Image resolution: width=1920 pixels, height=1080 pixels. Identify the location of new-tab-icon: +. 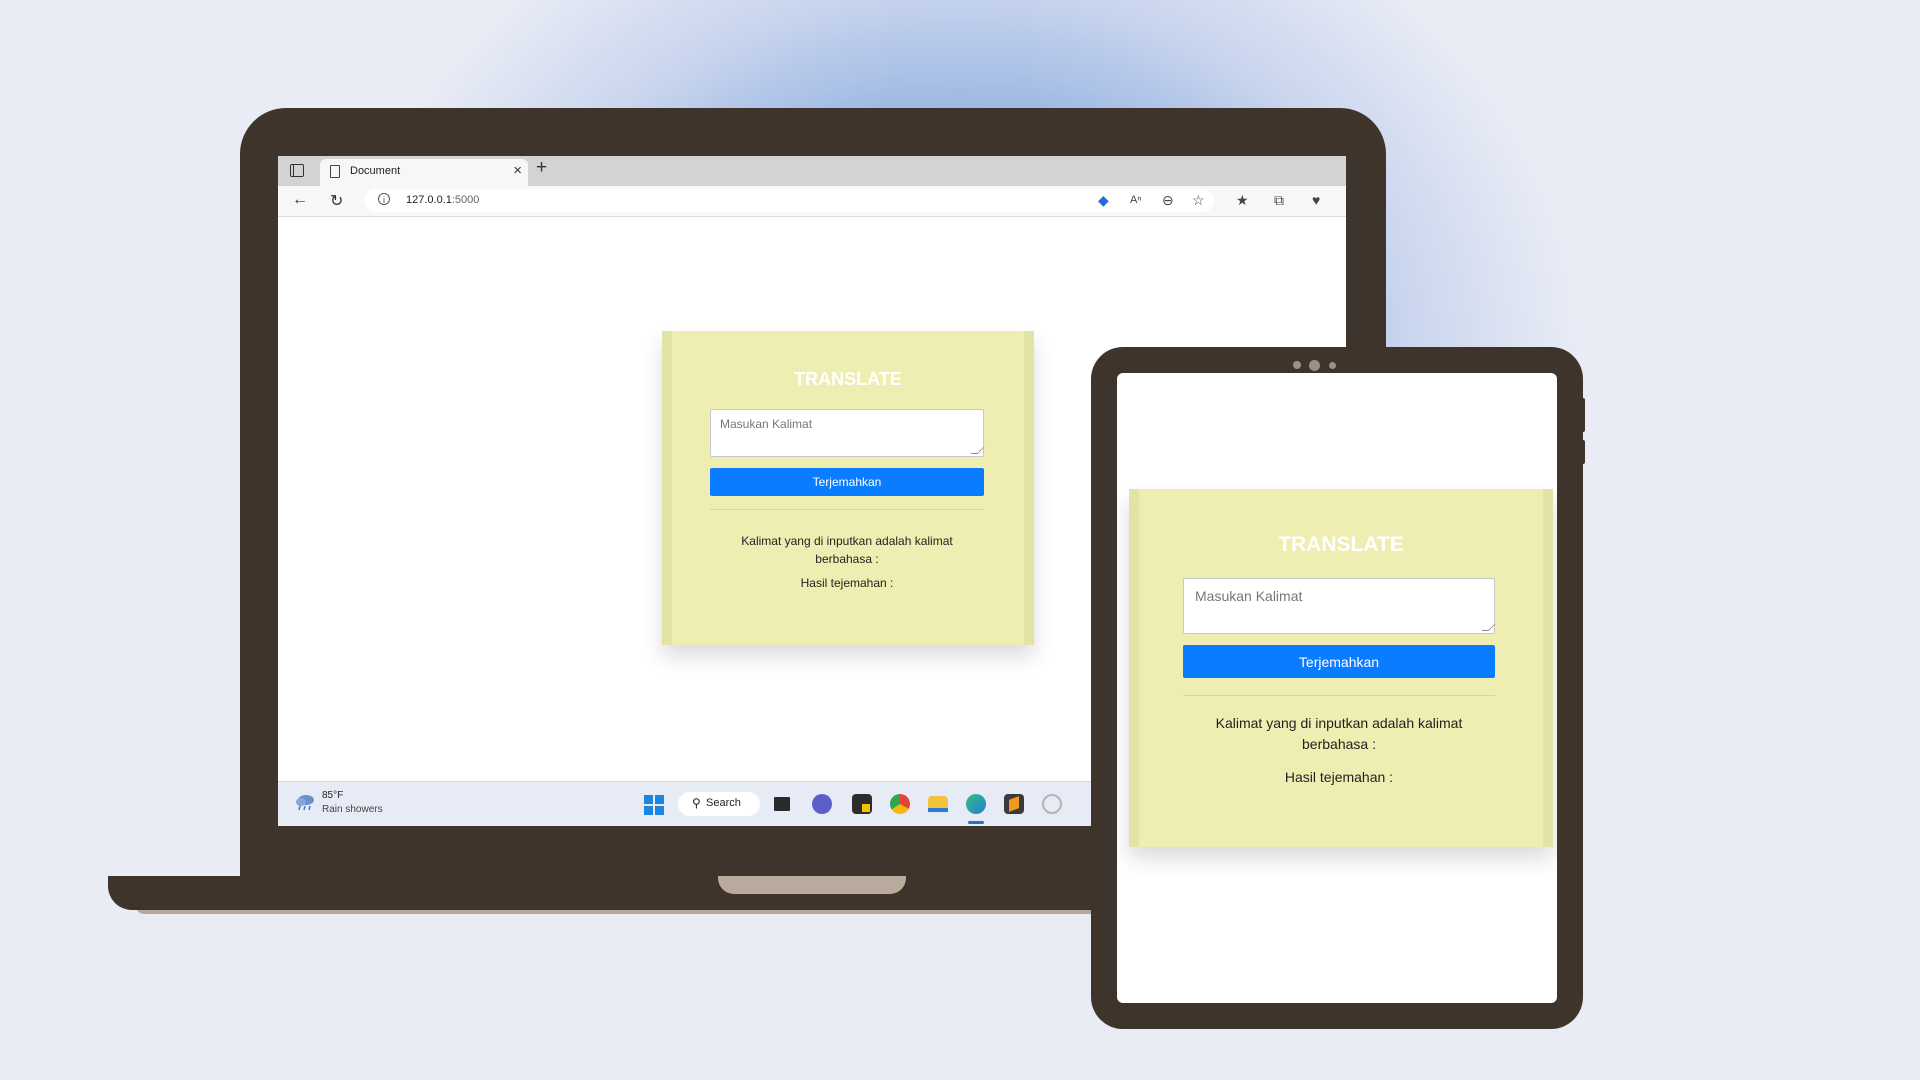
(541, 168).